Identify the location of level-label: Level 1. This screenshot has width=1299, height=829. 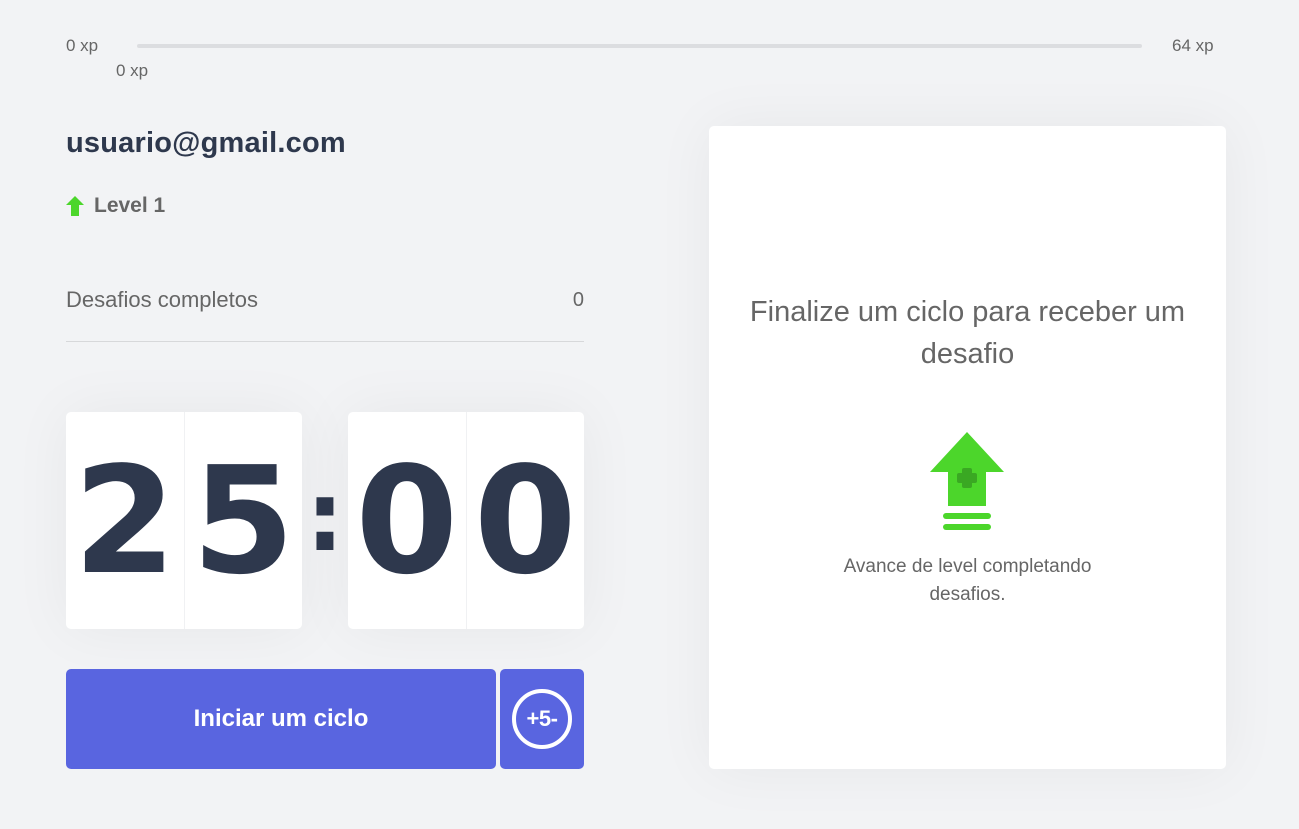
(130, 205).